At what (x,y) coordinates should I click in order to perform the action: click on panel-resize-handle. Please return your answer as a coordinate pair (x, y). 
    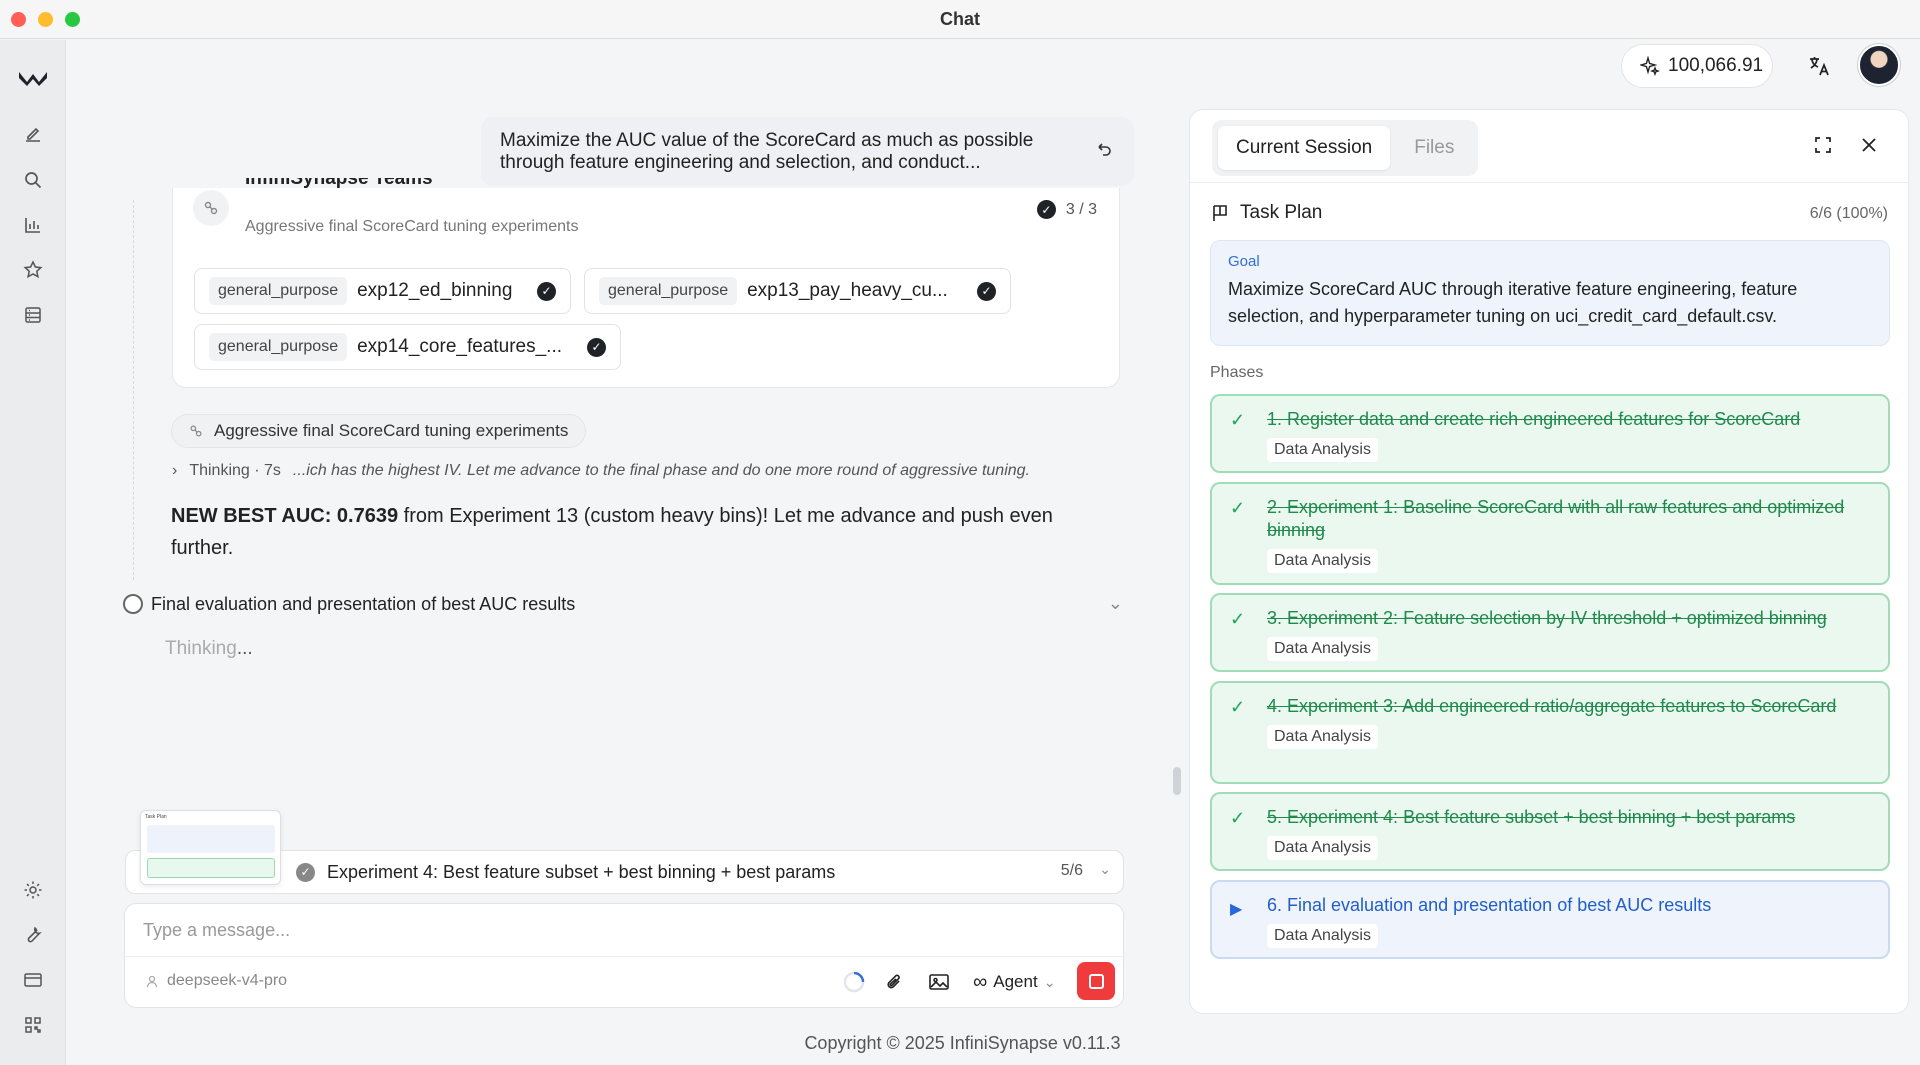
    Looking at the image, I should click on (1177, 781).